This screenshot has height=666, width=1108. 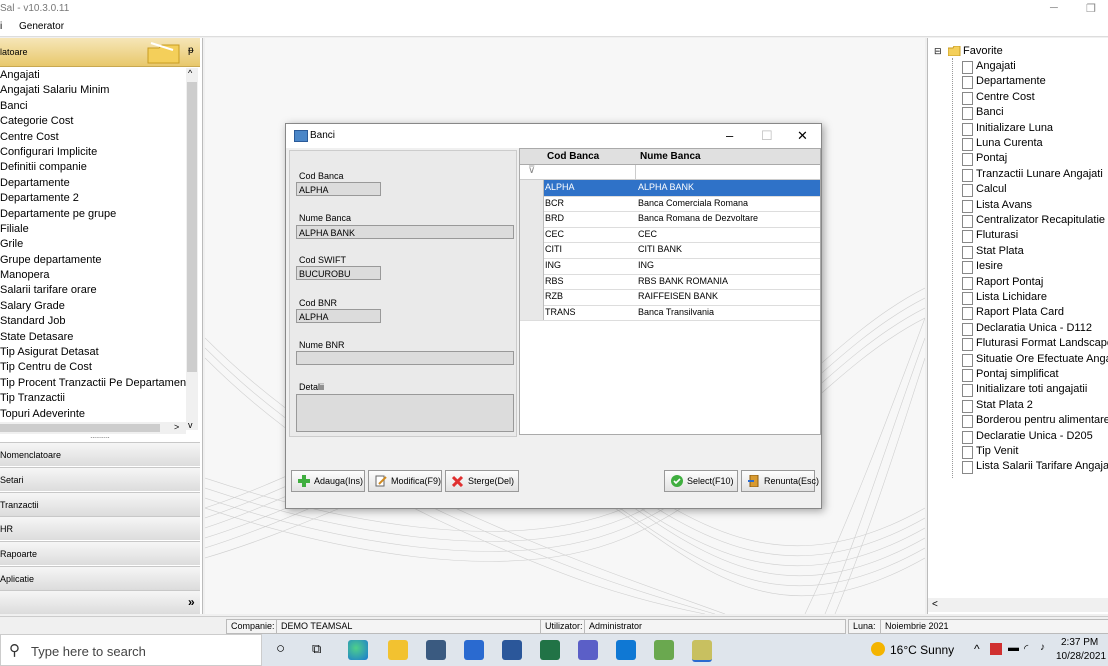 What do you see at coordinates (997, 451) in the screenshot?
I see `tree-item: Tip Venit` at bounding box center [997, 451].